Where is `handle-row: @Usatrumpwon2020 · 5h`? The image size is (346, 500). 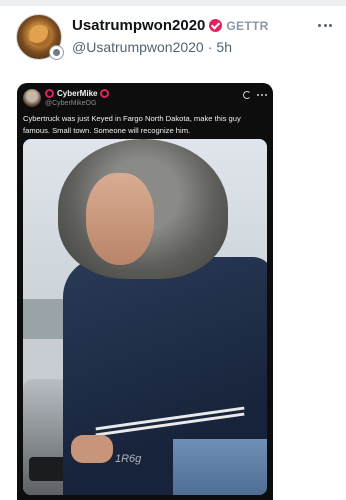 handle-row: @Usatrumpwon2020 · 5h is located at coordinates (152, 47).